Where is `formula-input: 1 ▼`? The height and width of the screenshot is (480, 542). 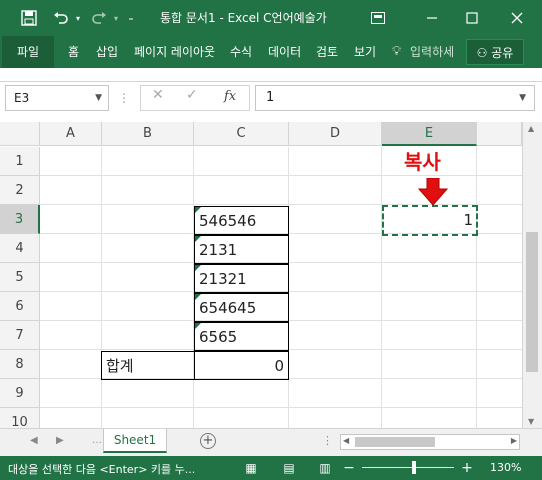
formula-input: 1 ▼ is located at coordinates (395, 98).